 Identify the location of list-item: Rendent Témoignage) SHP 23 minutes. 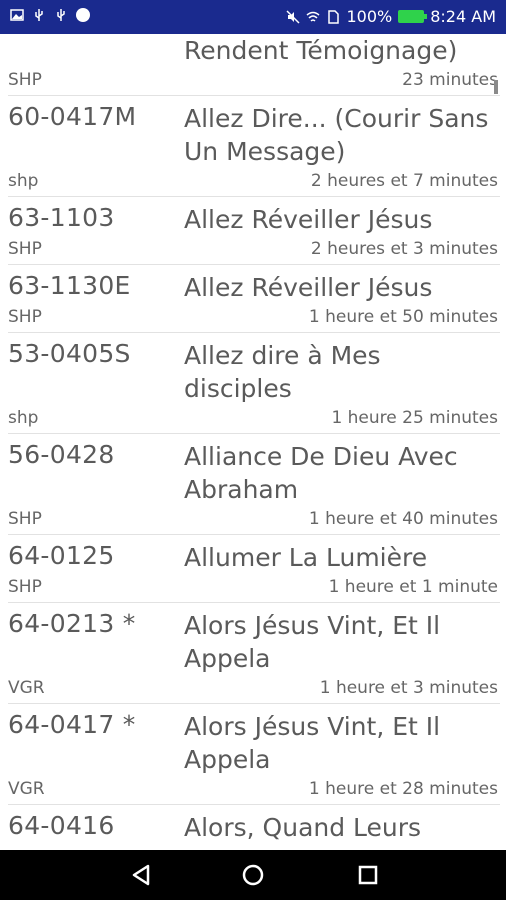
(254, 65).